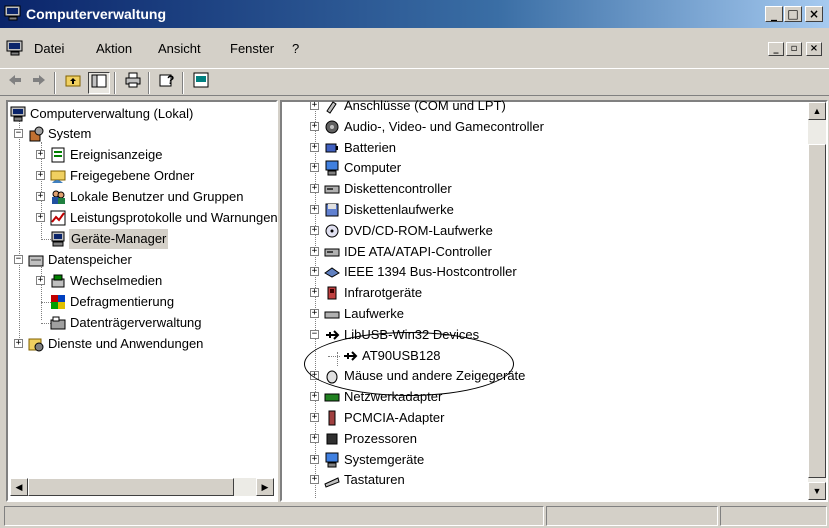 This screenshot has height=528, width=829. Describe the element at coordinates (332, 272) in the screenshot. I see `firewire-icon` at that location.